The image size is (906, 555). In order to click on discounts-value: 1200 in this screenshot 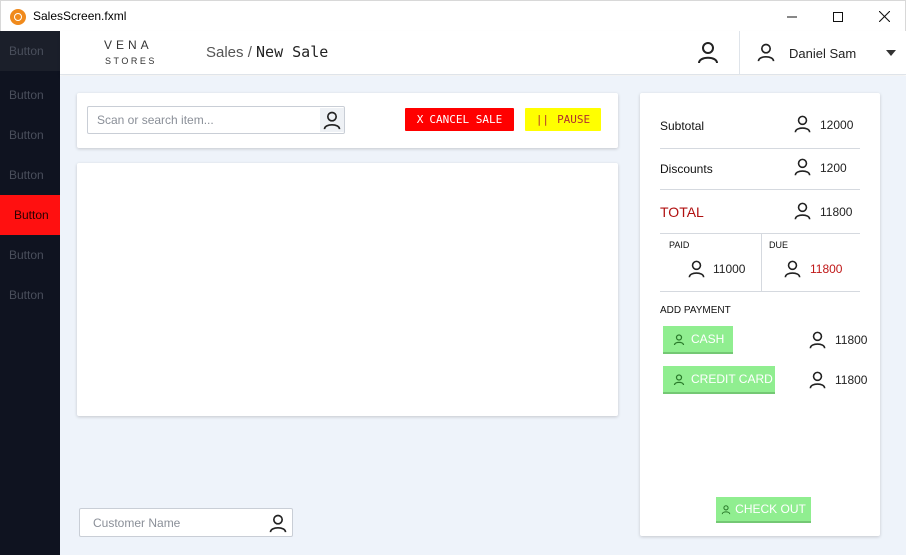, I will do `click(833, 168)`.